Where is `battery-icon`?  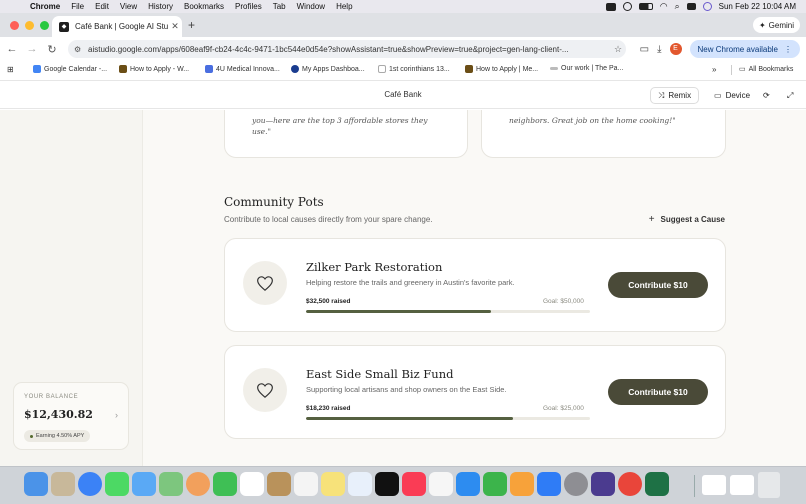
battery-icon is located at coordinates (645, 6).